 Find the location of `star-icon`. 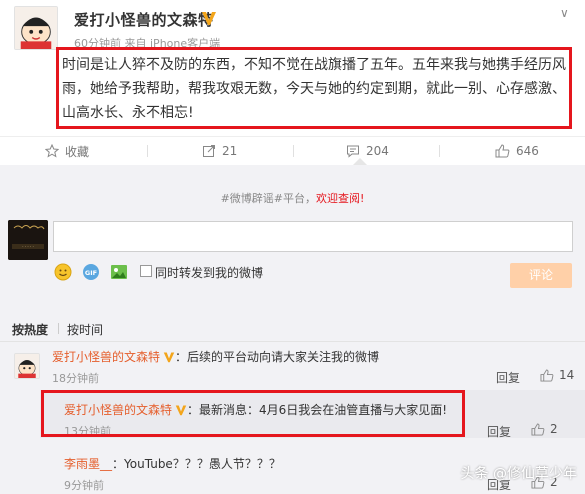

star-icon is located at coordinates (52, 151).